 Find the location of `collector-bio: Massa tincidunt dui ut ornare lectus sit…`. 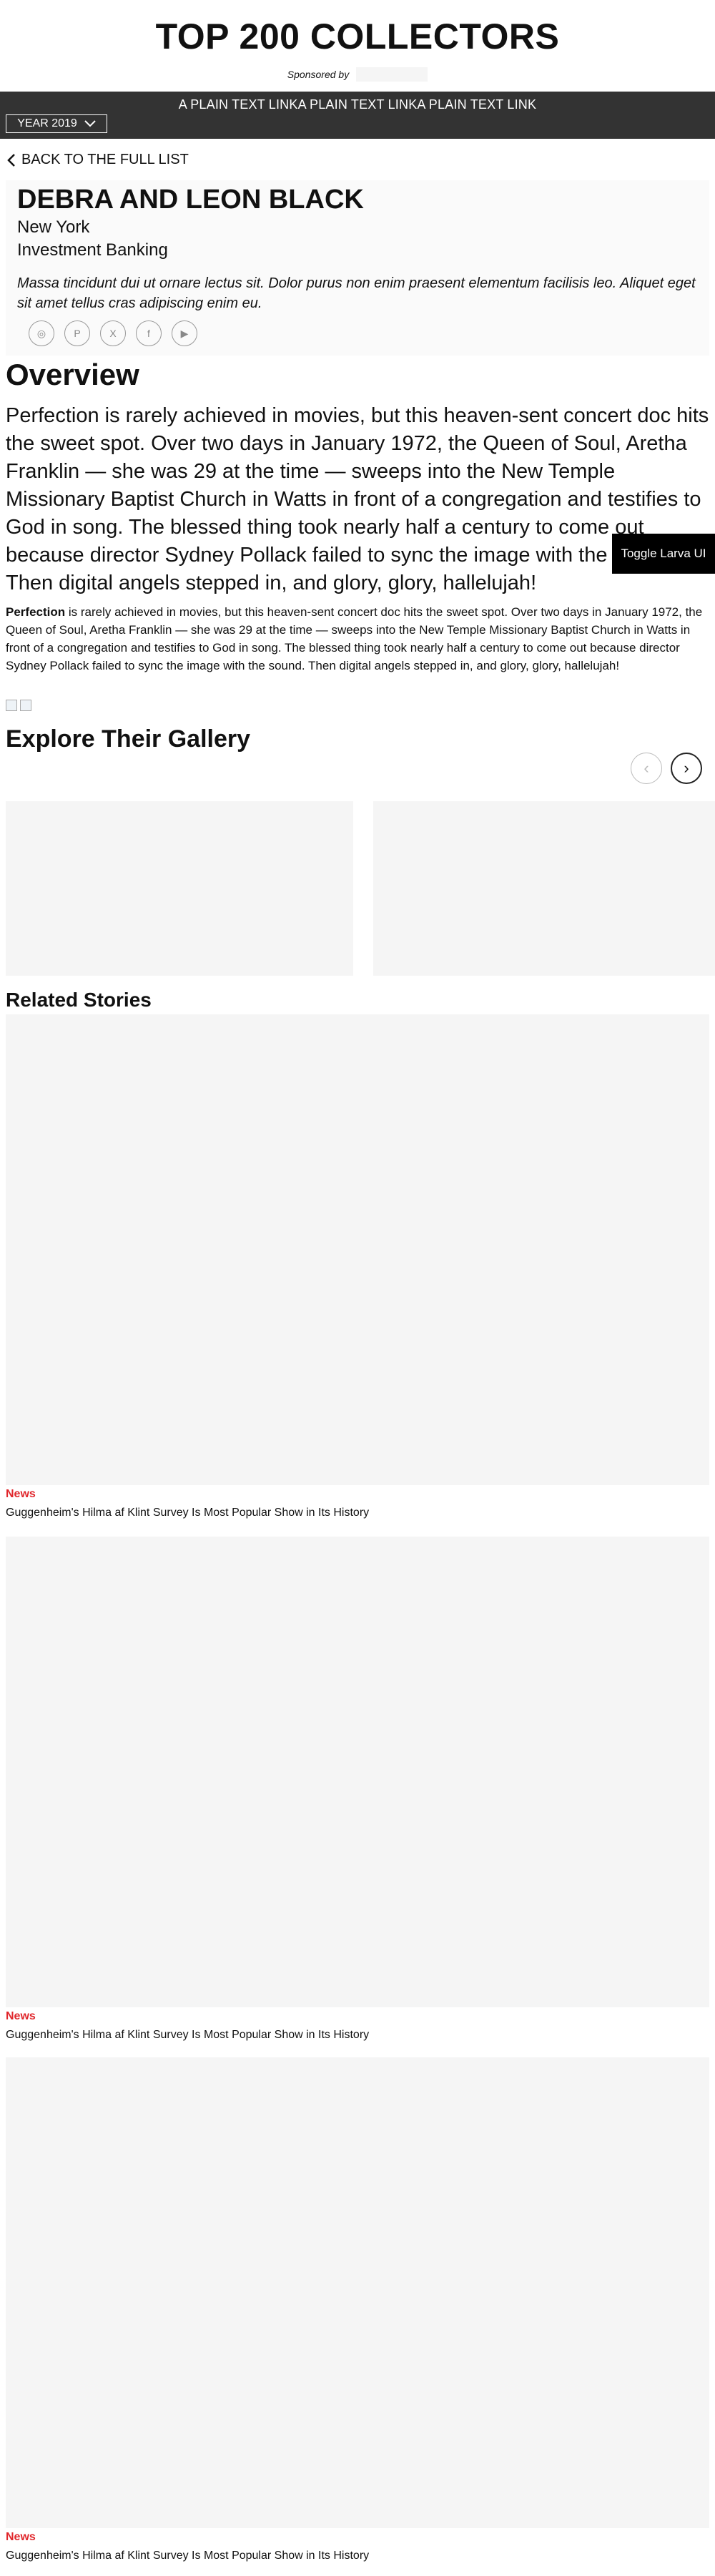

collector-bio: Massa tincidunt dui ut ornare lectus sit… is located at coordinates (356, 293).